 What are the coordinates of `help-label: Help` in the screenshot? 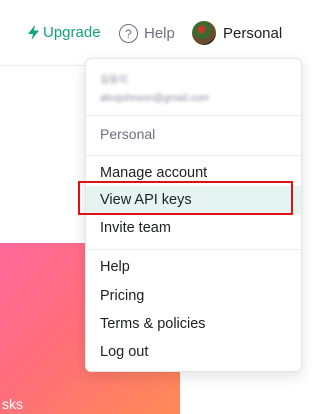 It's located at (159, 33).